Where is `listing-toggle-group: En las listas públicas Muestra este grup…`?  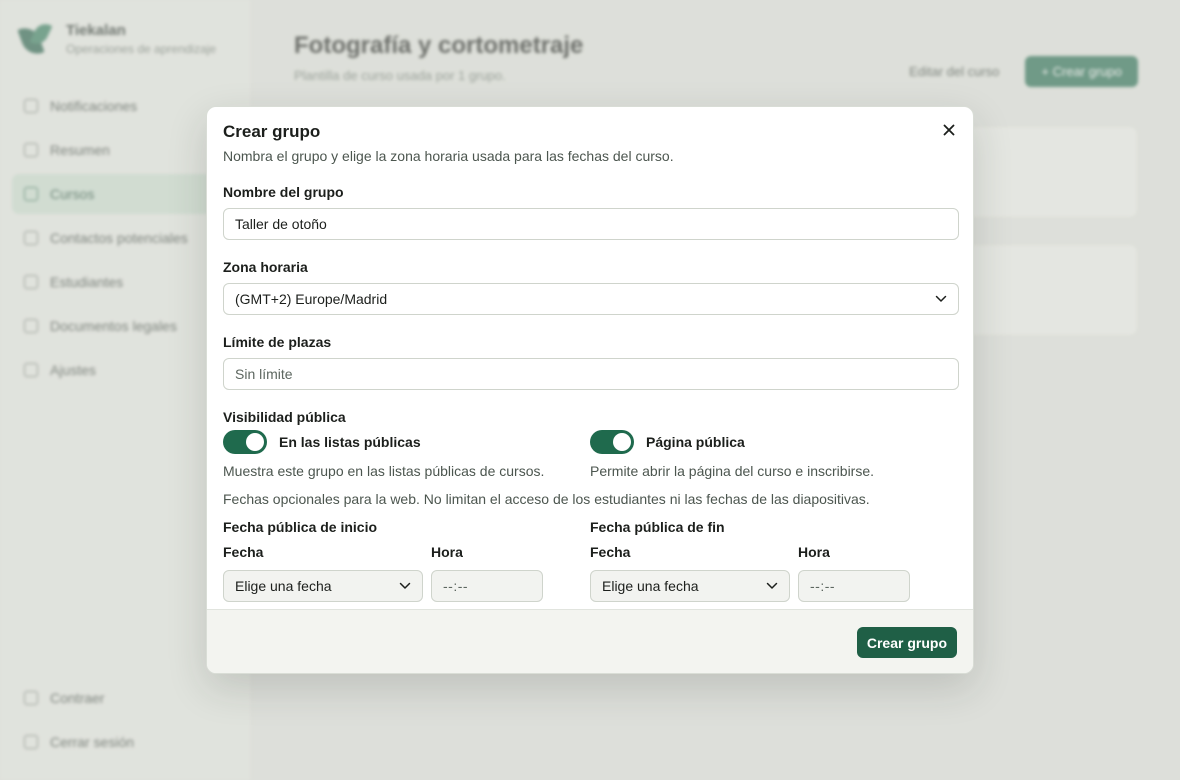 listing-toggle-group: En las listas públicas Muestra este grup… is located at coordinates (406, 455).